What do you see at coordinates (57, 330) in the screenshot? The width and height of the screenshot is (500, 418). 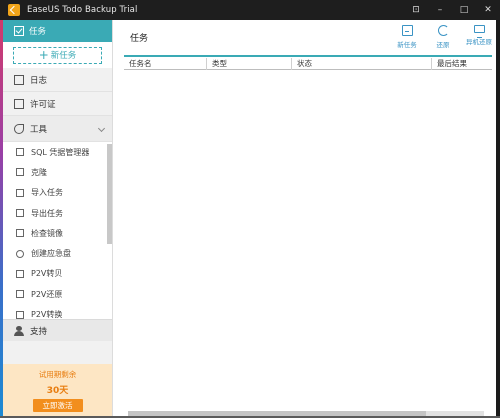 I see `sidebar-item-support: 支持` at bounding box center [57, 330].